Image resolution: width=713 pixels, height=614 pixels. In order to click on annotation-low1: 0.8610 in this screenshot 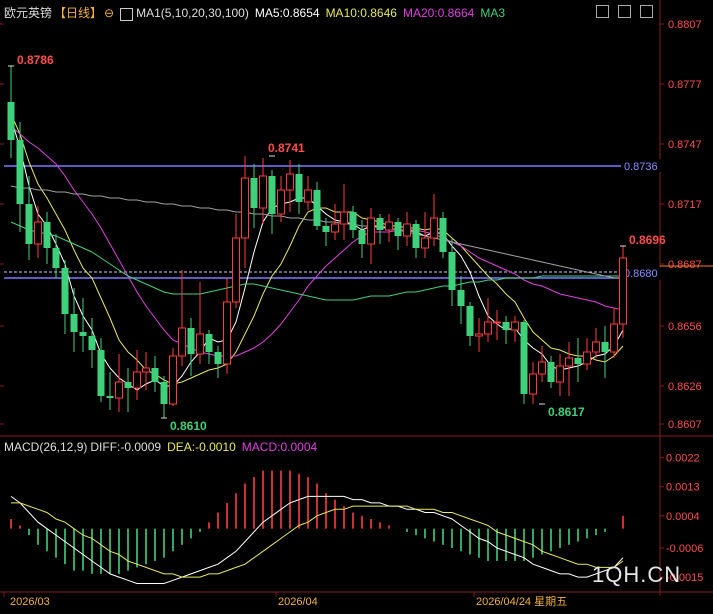, I will do `click(188, 426)`.